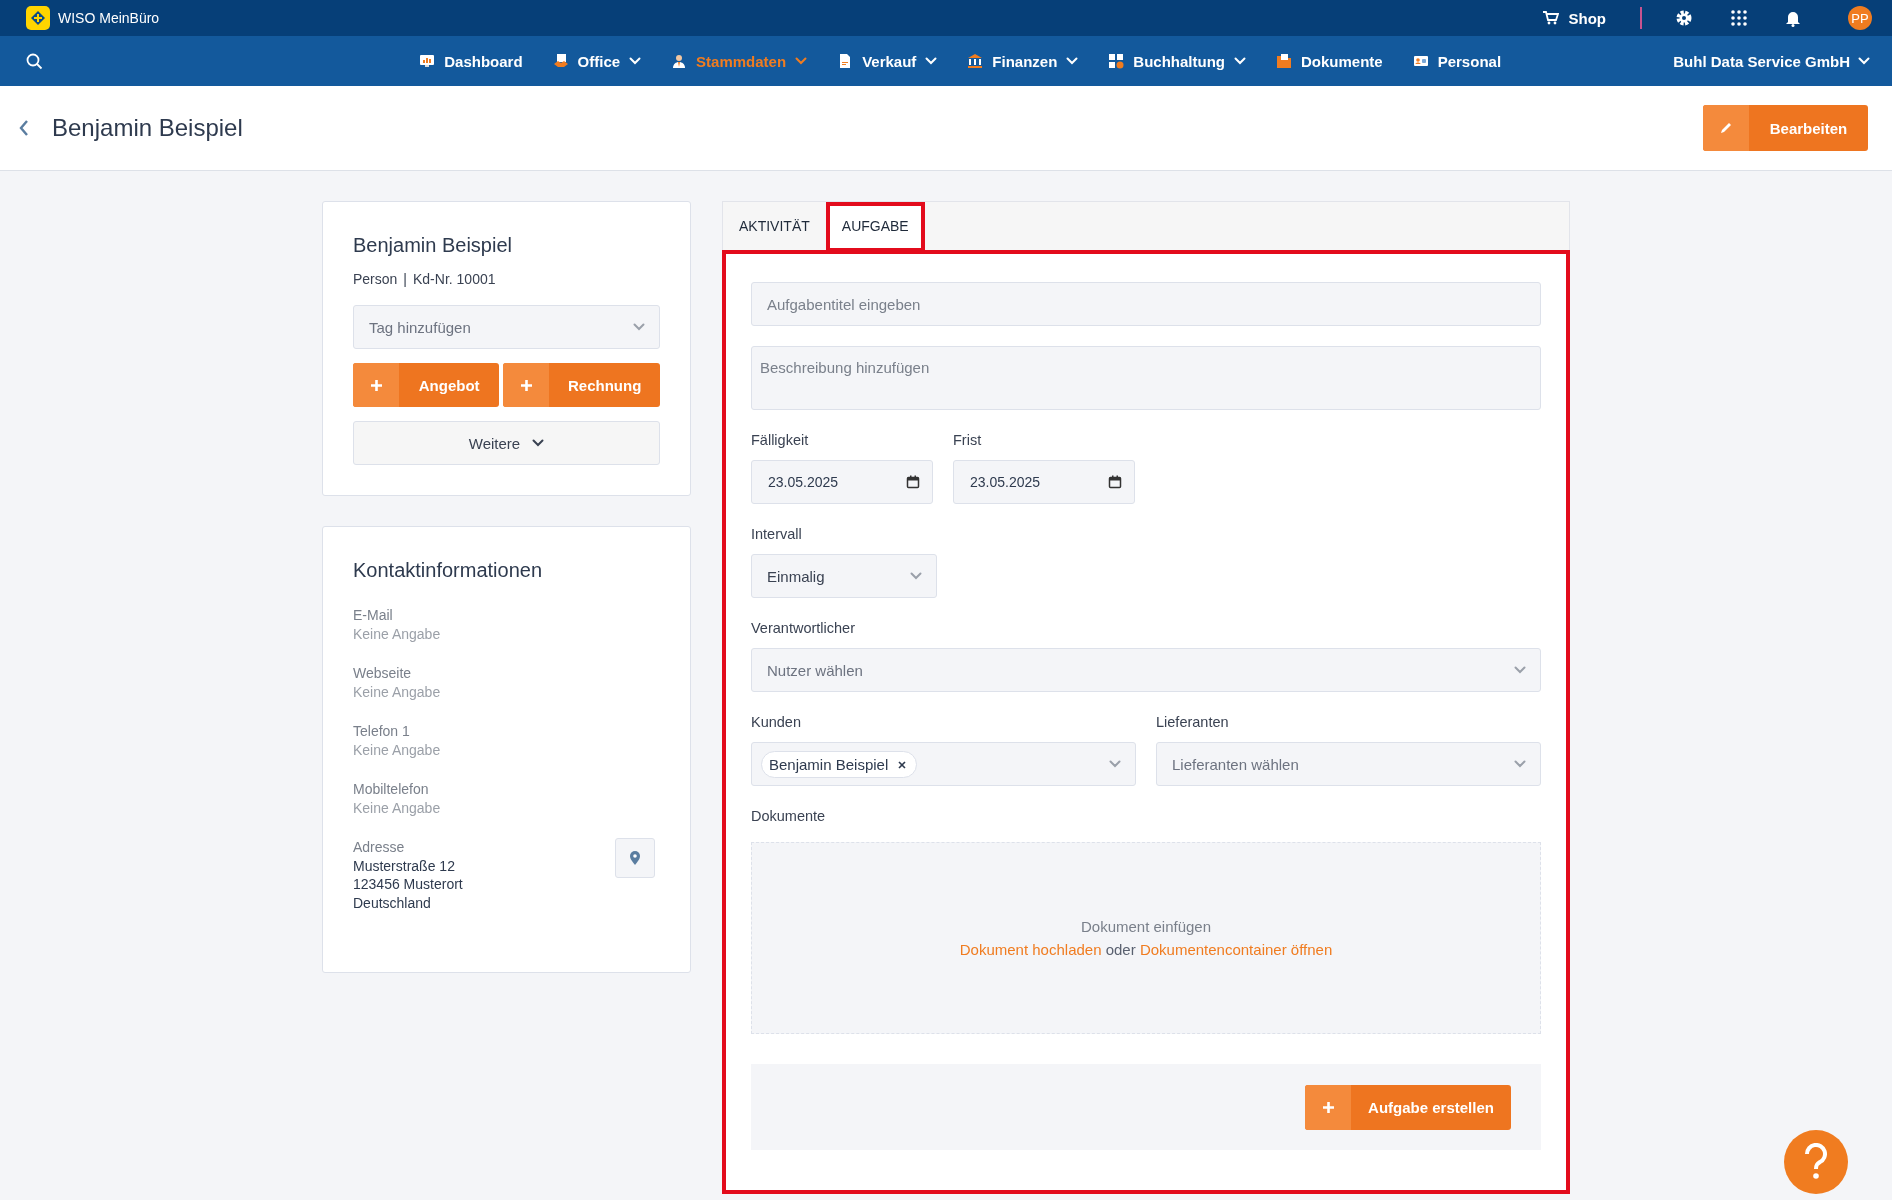 This screenshot has height=1200, width=1892. I want to click on app-name: WISO MeinBüro, so click(109, 18).